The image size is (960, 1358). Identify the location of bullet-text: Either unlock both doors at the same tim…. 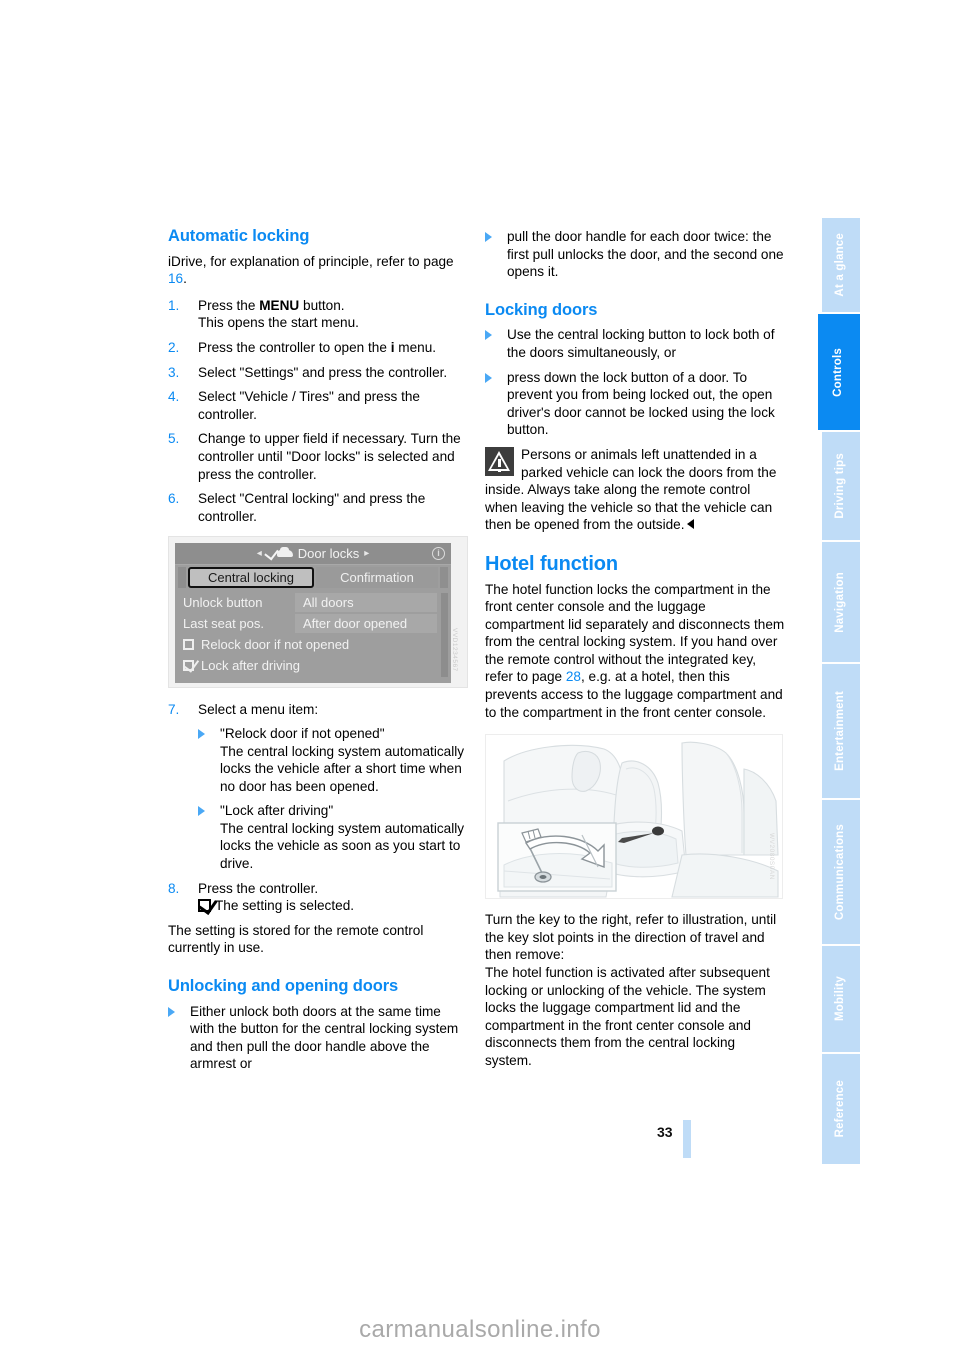
(324, 1037).